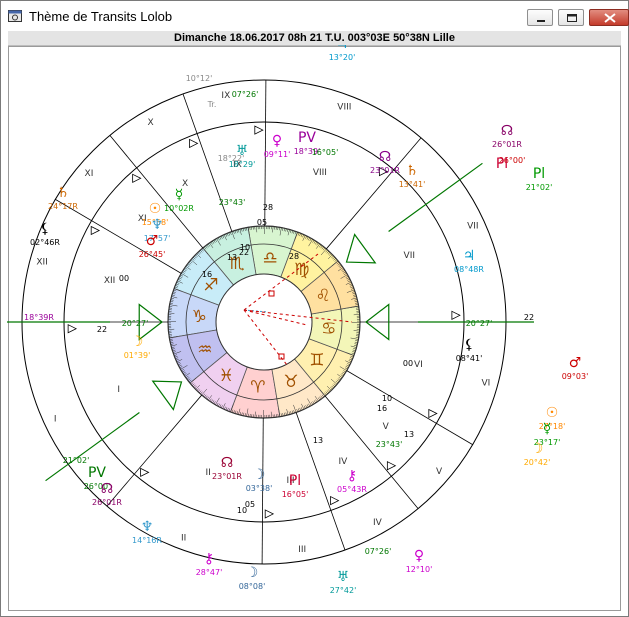 This screenshot has width=629, height=617. What do you see at coordinates (45, 229) in the screenshot?
I see `planet-glyph-lilith-left: ⚸` at bounding box center [45, 229].